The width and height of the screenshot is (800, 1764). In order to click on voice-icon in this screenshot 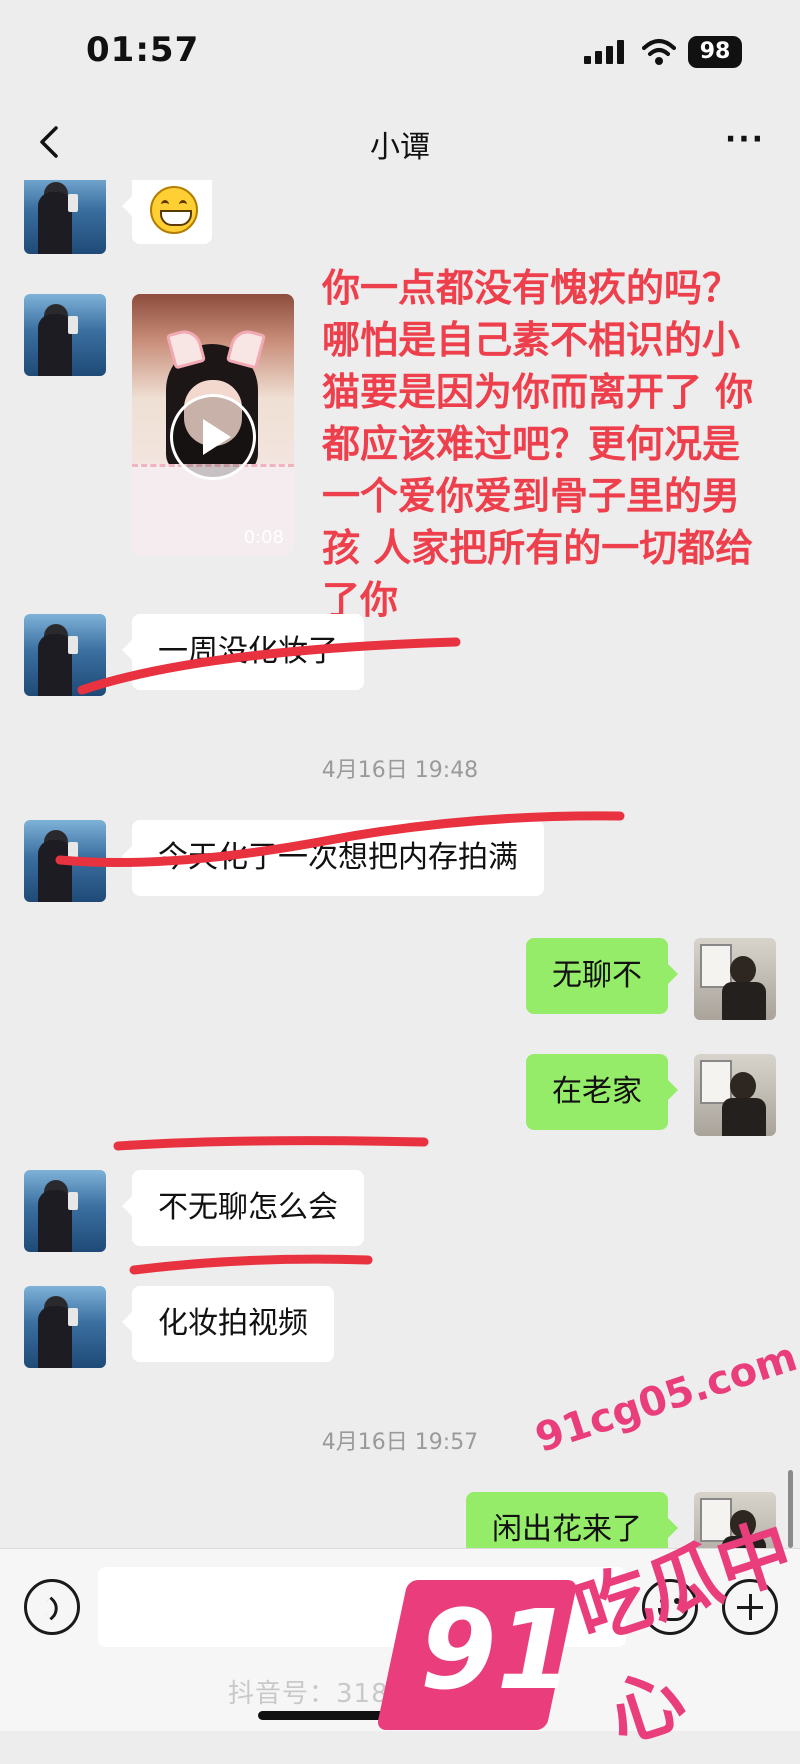, I will do `click(52, 1607)`.